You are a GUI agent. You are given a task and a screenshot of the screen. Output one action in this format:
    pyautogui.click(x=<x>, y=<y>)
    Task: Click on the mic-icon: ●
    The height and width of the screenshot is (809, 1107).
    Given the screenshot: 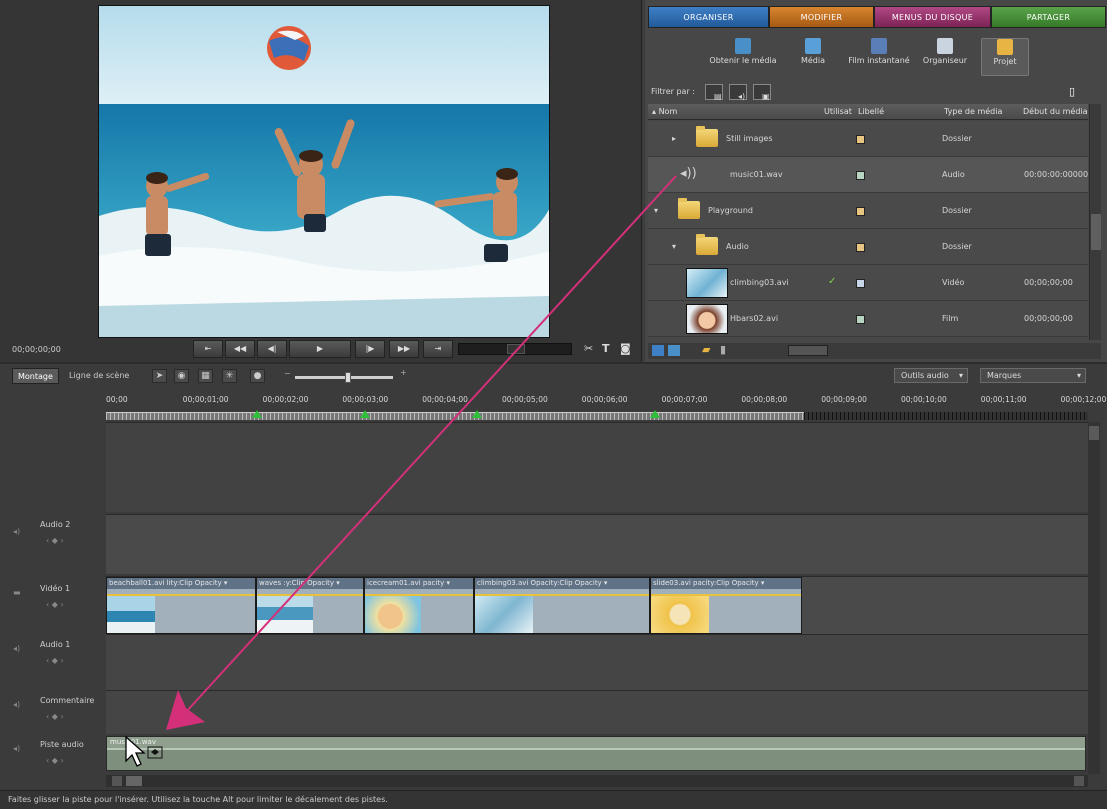 What is the action you would take?
    pyautogui.click(x=257, y=376)
    